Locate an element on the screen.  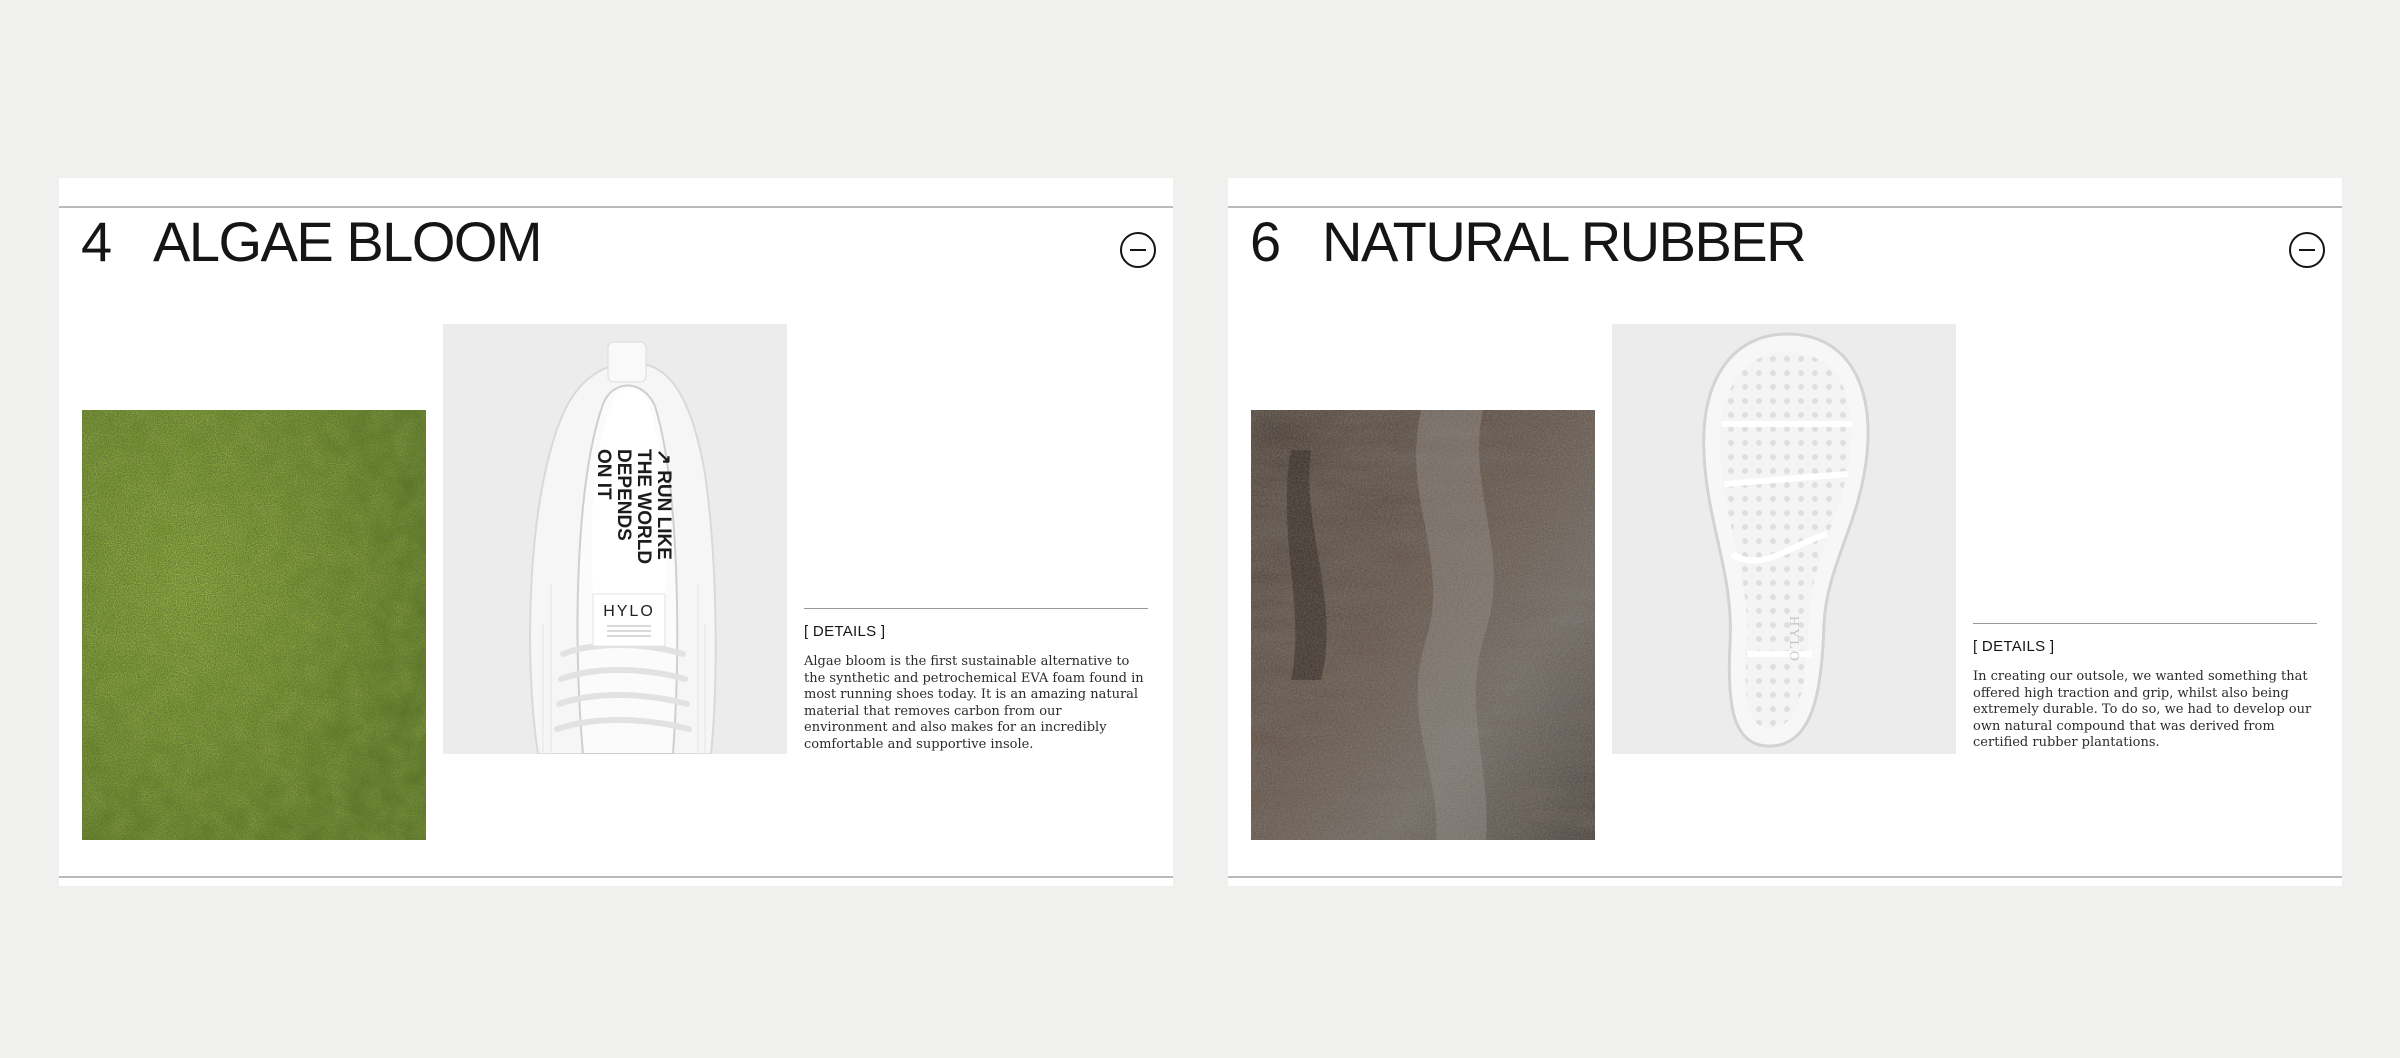
algae-texture-image is located at coordinates (254, 625).